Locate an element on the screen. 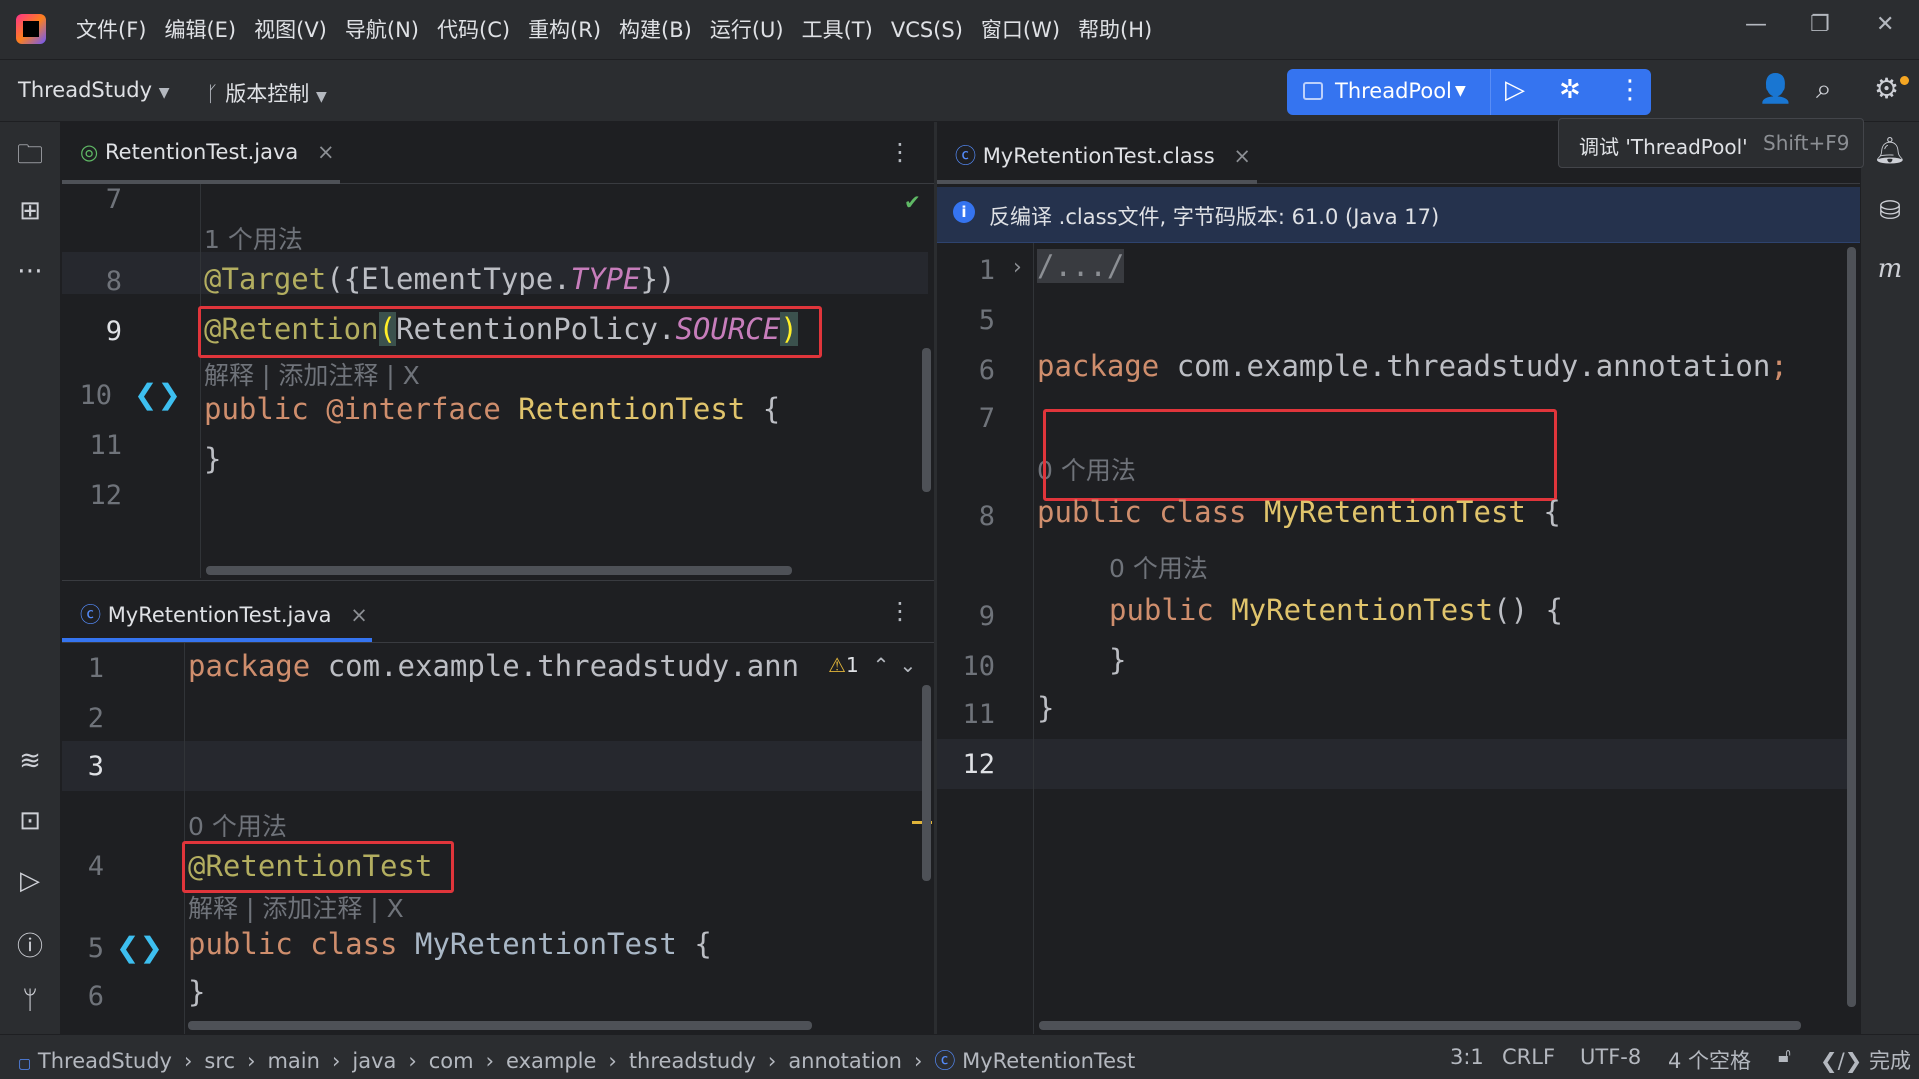 Image resolution: width=1919 pixels, height=1079 pixels. decompiler-banner: i 反编译 .class文件, 字节码版本: 61.0 (Java 17) is located at coordinates (1398, 215).